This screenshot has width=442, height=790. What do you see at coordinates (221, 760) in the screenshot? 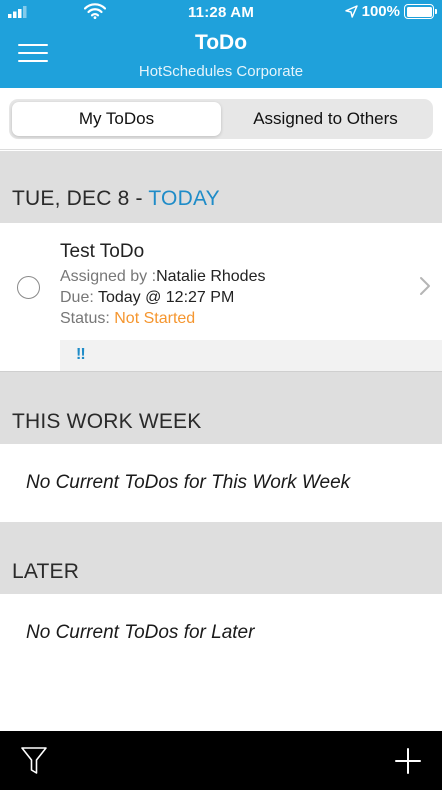
I see `bottom-toolbar` at bounding box center [221, 760].